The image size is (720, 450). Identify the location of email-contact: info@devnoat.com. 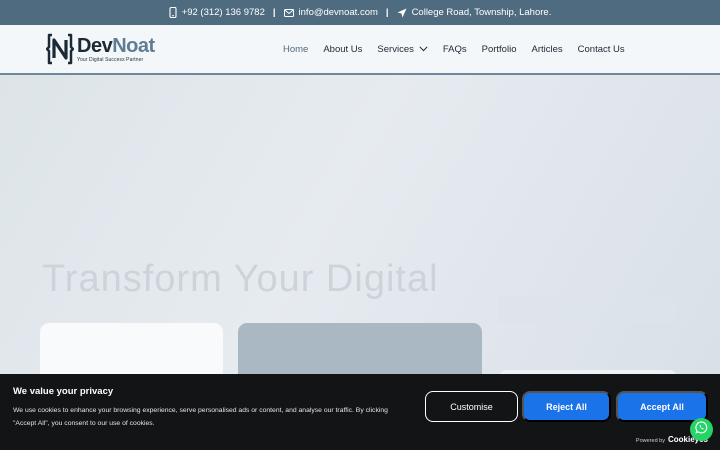
(330, 12).